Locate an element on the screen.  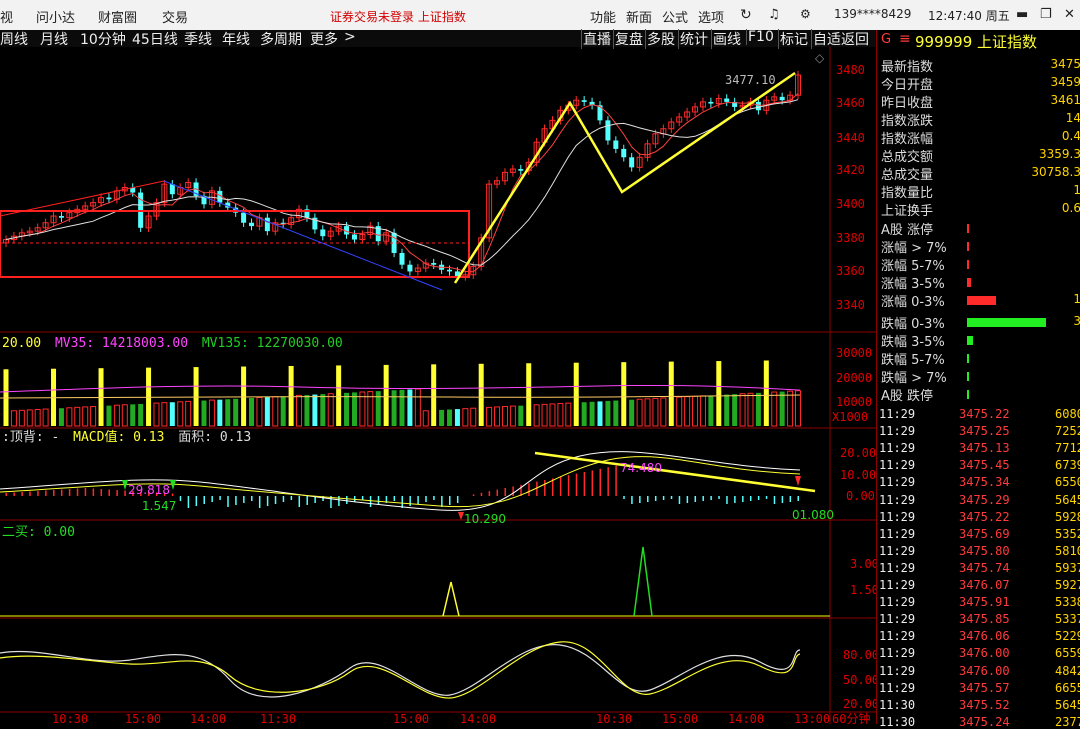
menu-item-view: 视 is located at coordinates (6, 16).